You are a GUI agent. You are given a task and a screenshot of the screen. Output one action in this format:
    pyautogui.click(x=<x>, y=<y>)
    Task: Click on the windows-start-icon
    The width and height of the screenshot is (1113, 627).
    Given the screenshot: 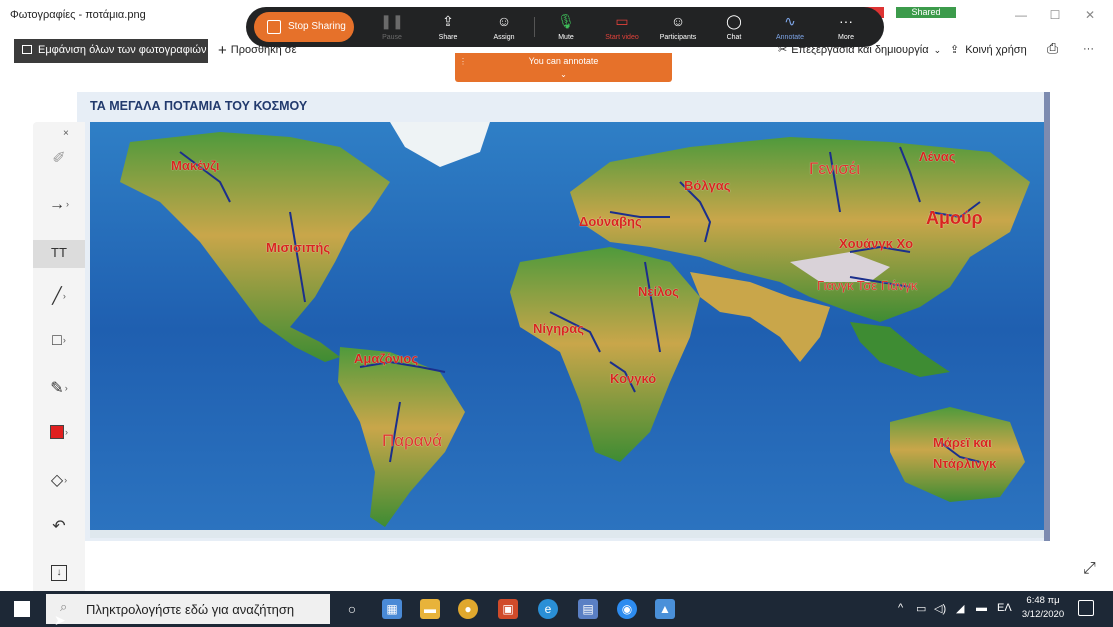 What is the action you would take?
    pyautogui.click(x=22, y=609)
    